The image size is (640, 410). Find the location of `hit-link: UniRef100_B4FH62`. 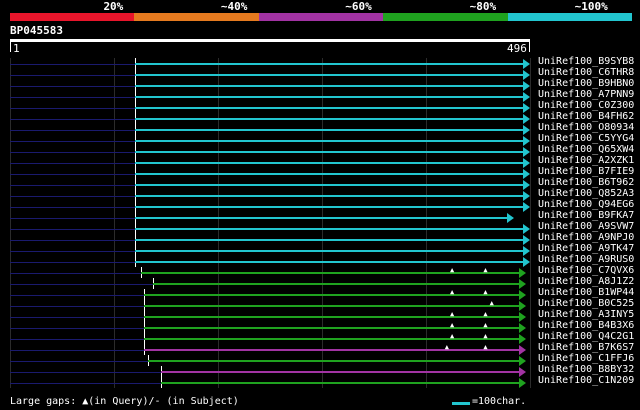

hit-link: UniRef100_B4FH62 is located at coordinates (586, 116).